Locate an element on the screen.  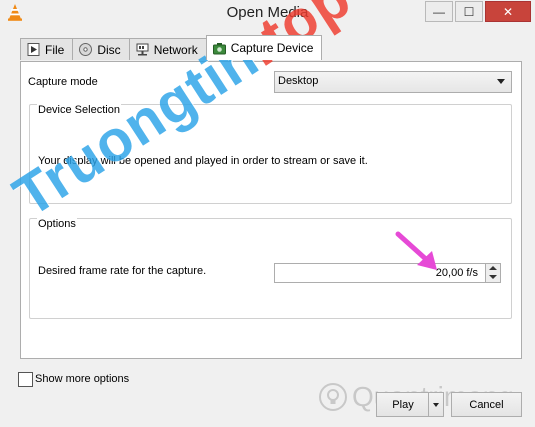
spin-down-icon is located at coordinates (493, 277).